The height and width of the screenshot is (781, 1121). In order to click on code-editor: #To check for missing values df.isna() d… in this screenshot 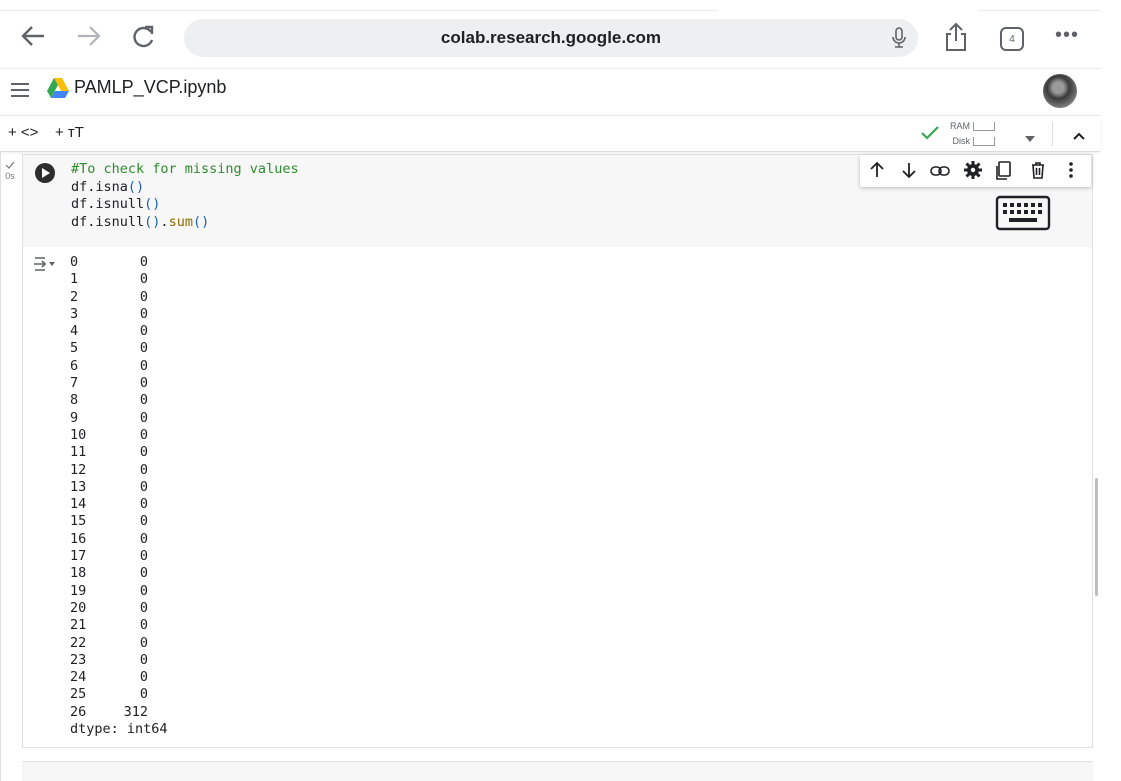, I will do `click(557, 201)`.